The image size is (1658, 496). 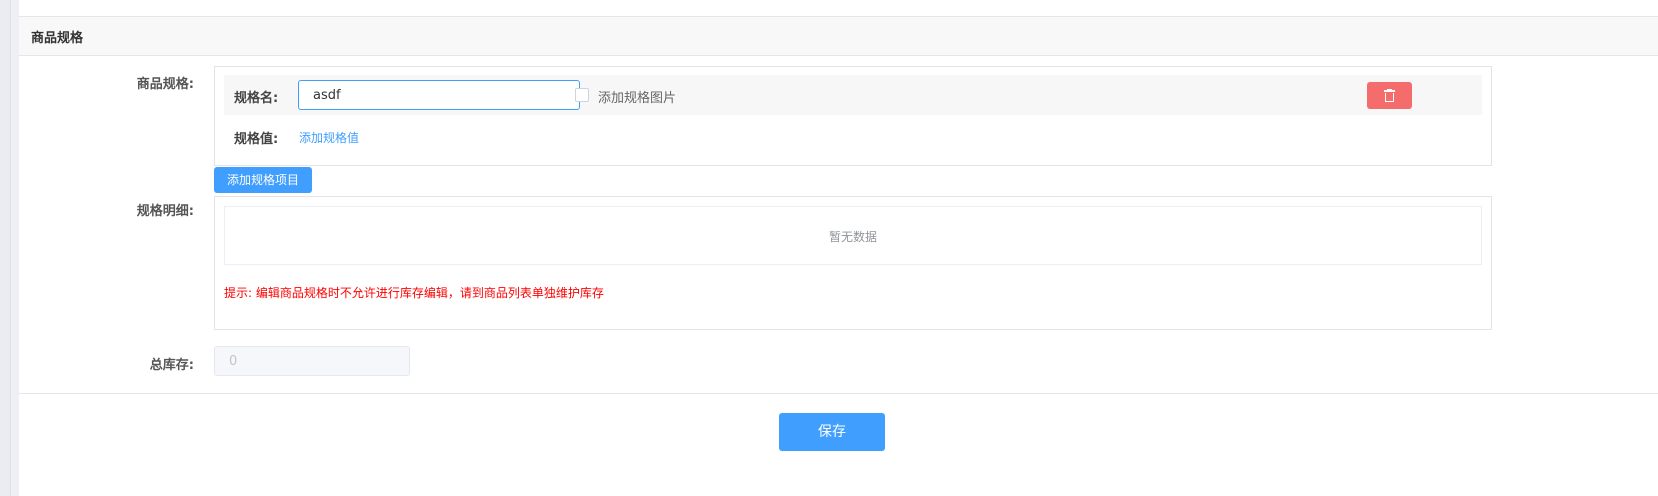 I want to click on spec-form-label: 商品规格:, so click(x=165, y=84).